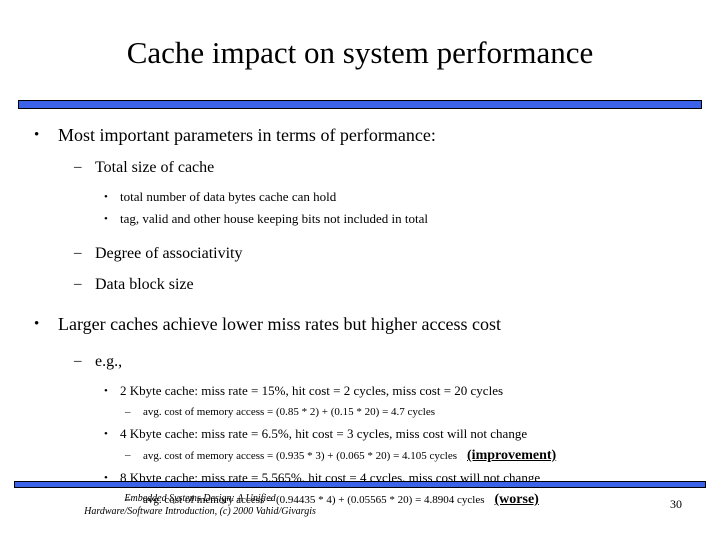 The height and width of the screenshot is (540, 720). I want to click on list-item: – Total size of cache, so click(360, 167).